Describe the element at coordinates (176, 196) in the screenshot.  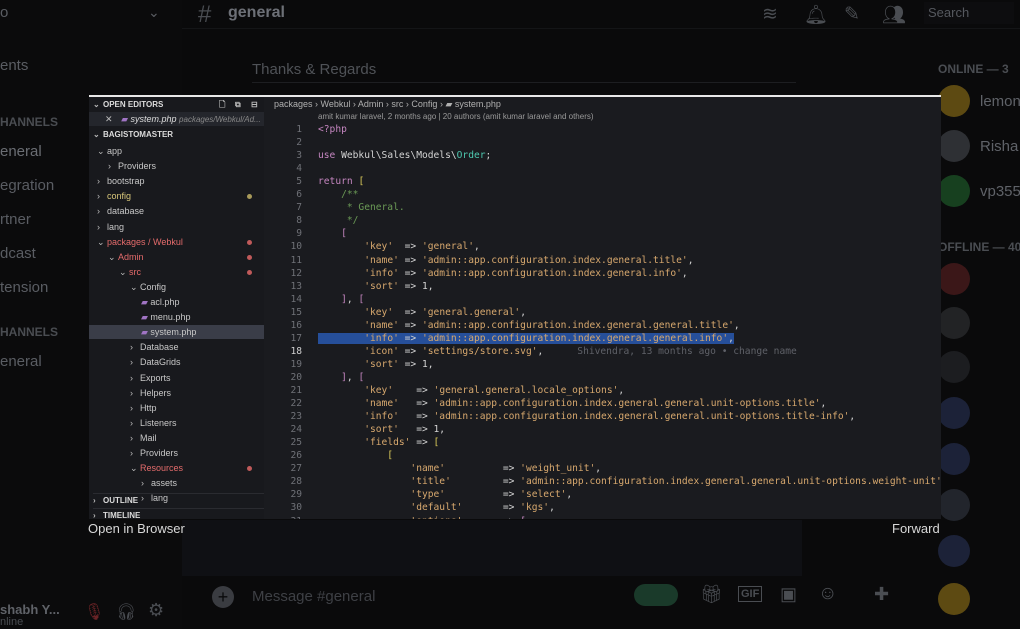
I see `folder-item: › config` at that location.